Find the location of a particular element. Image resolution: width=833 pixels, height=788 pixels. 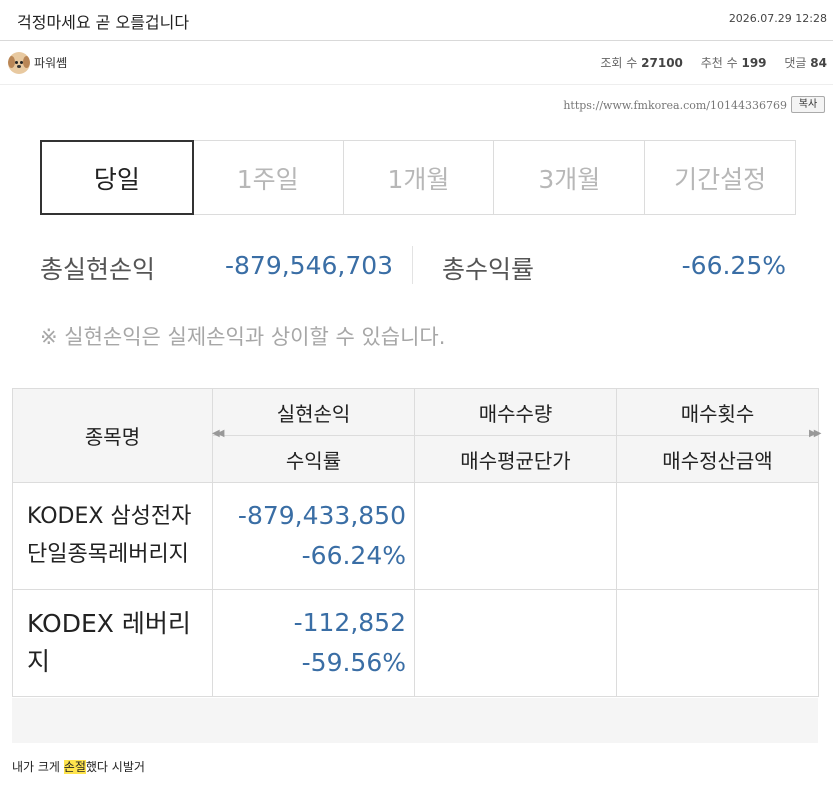

header-buy-amount: 매수정산금액 is located at coordinates (717, 459).